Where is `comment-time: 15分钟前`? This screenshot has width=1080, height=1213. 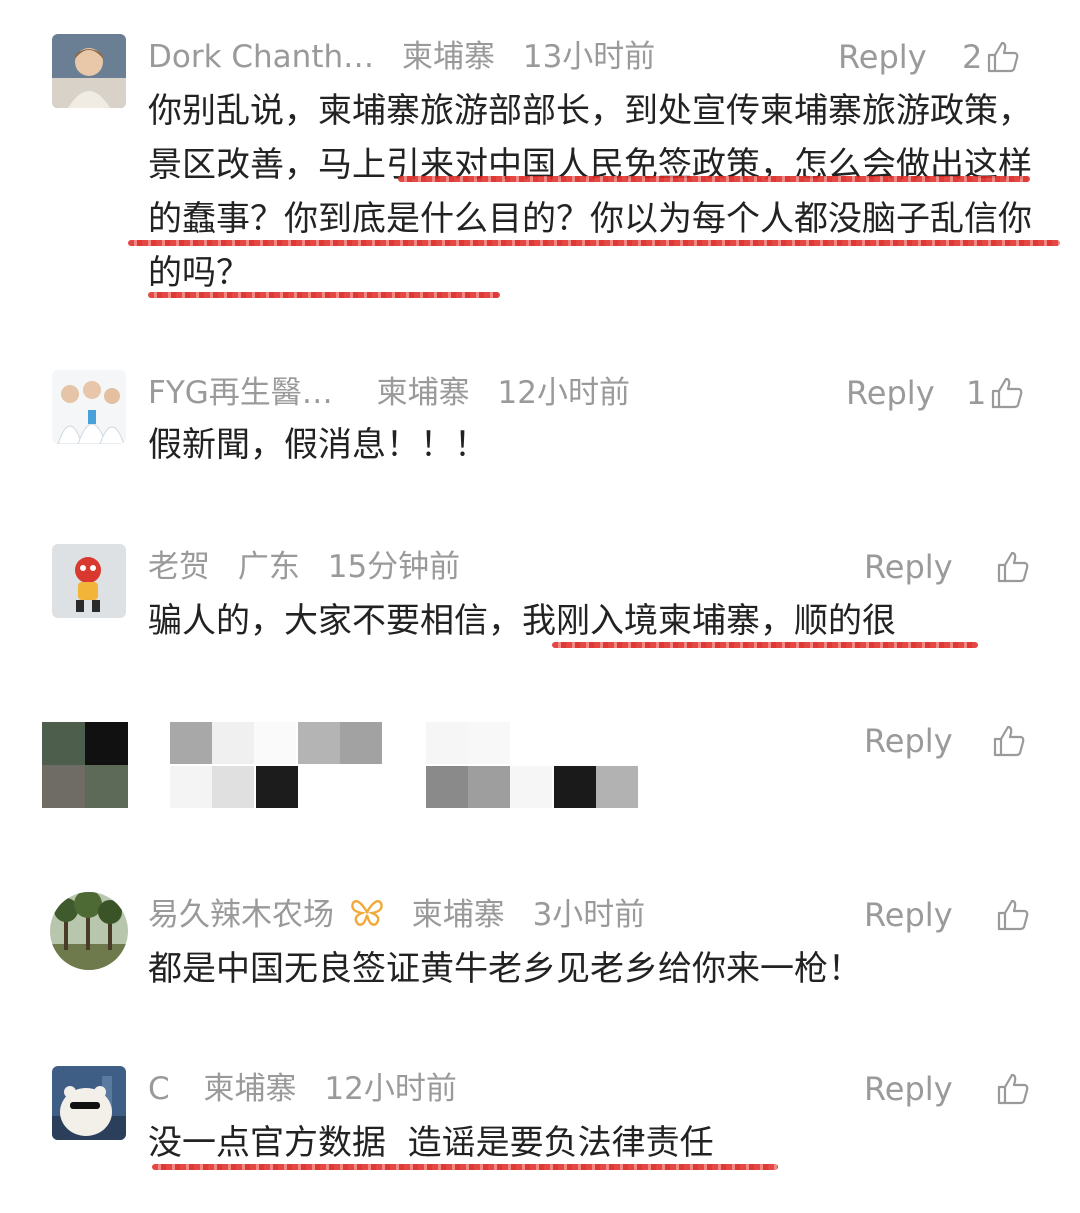 comment-time: 15分钟前 is located at coordinates (394, 567).